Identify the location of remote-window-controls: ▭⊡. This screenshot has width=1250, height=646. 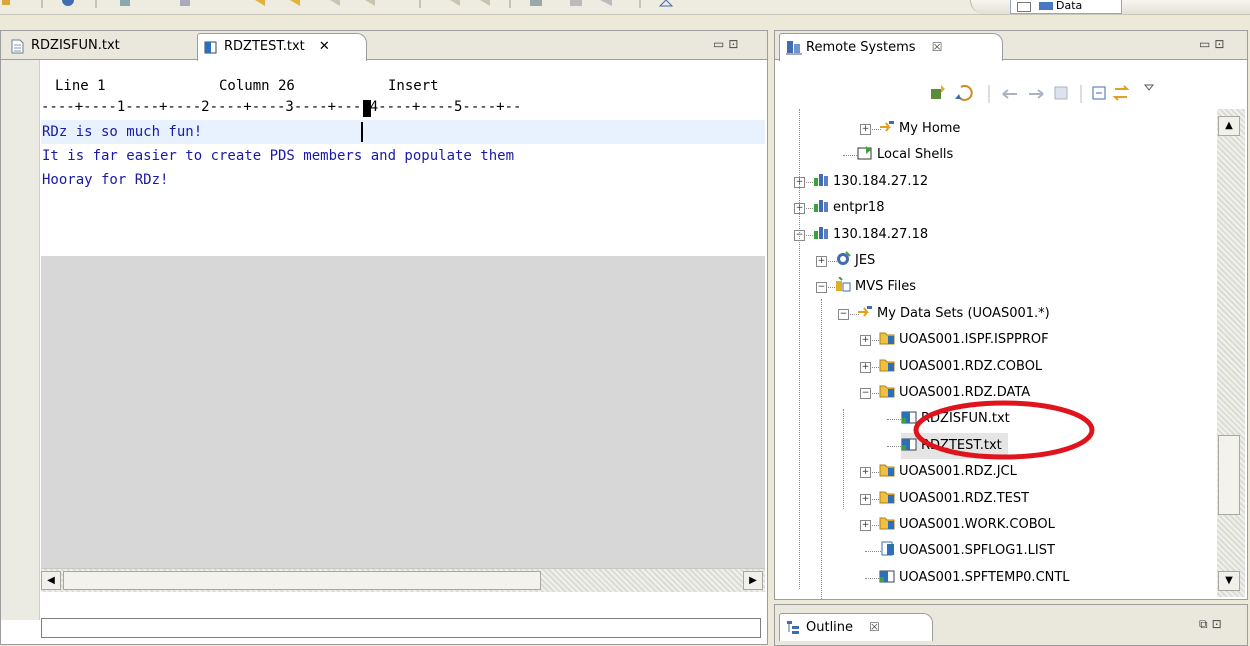
(1213, 44).